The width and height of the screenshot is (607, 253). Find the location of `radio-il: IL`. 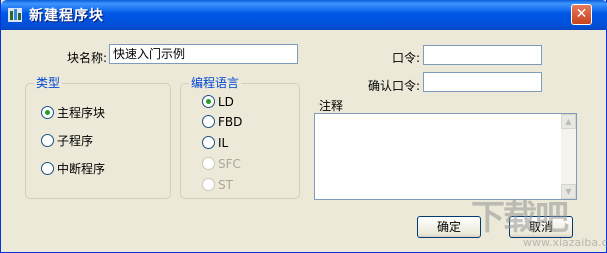

radio-il: IL is located at coordinates (215, 143).